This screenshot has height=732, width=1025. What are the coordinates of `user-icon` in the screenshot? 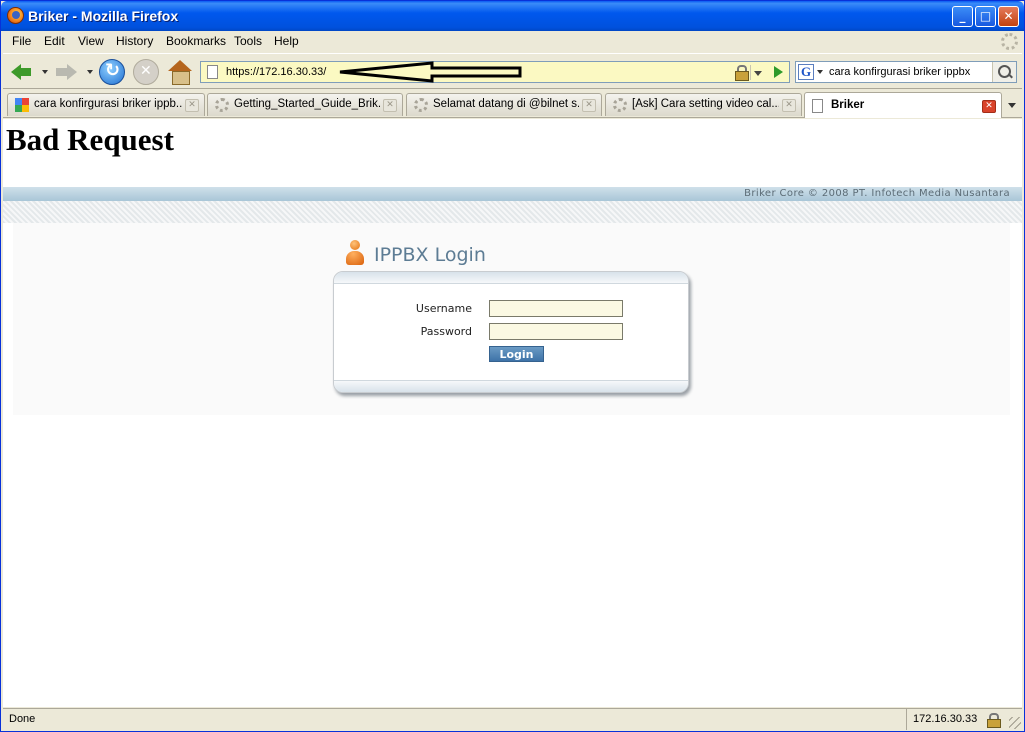 It's located at (355, 253).